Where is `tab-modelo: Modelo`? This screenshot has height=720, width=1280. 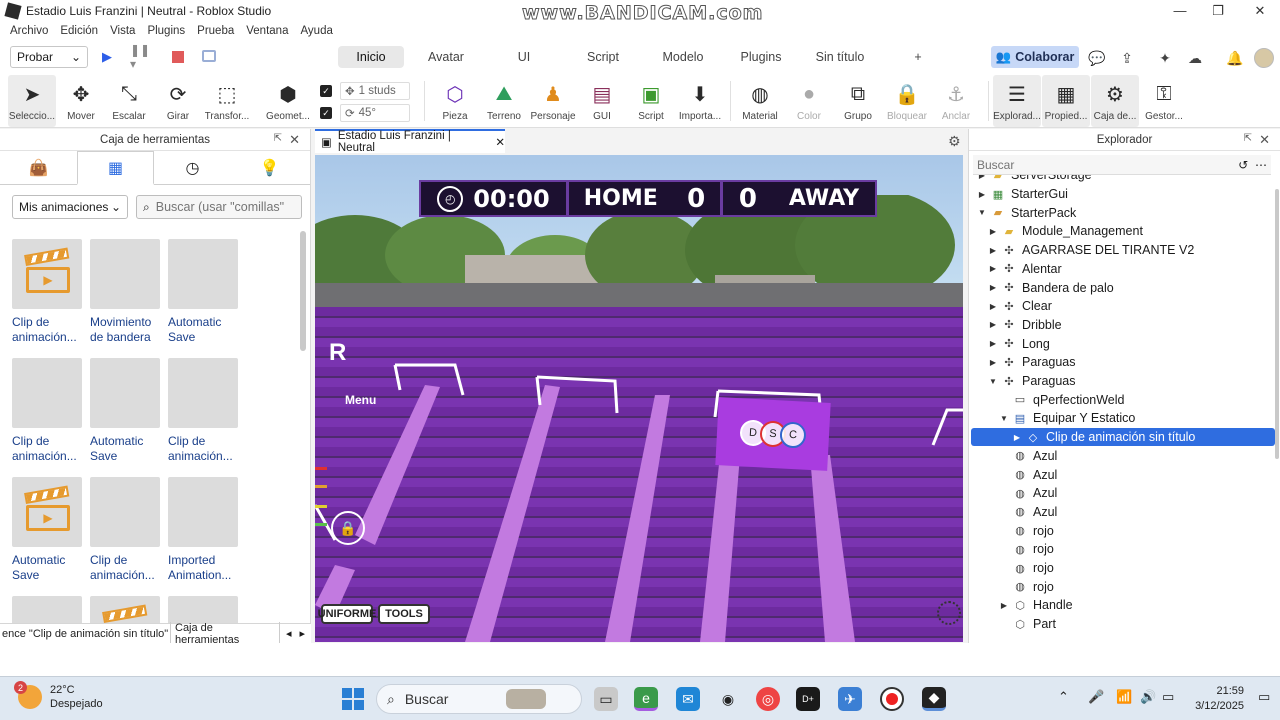 tab-modelo: Modelo is located at coordinates (683, 57).